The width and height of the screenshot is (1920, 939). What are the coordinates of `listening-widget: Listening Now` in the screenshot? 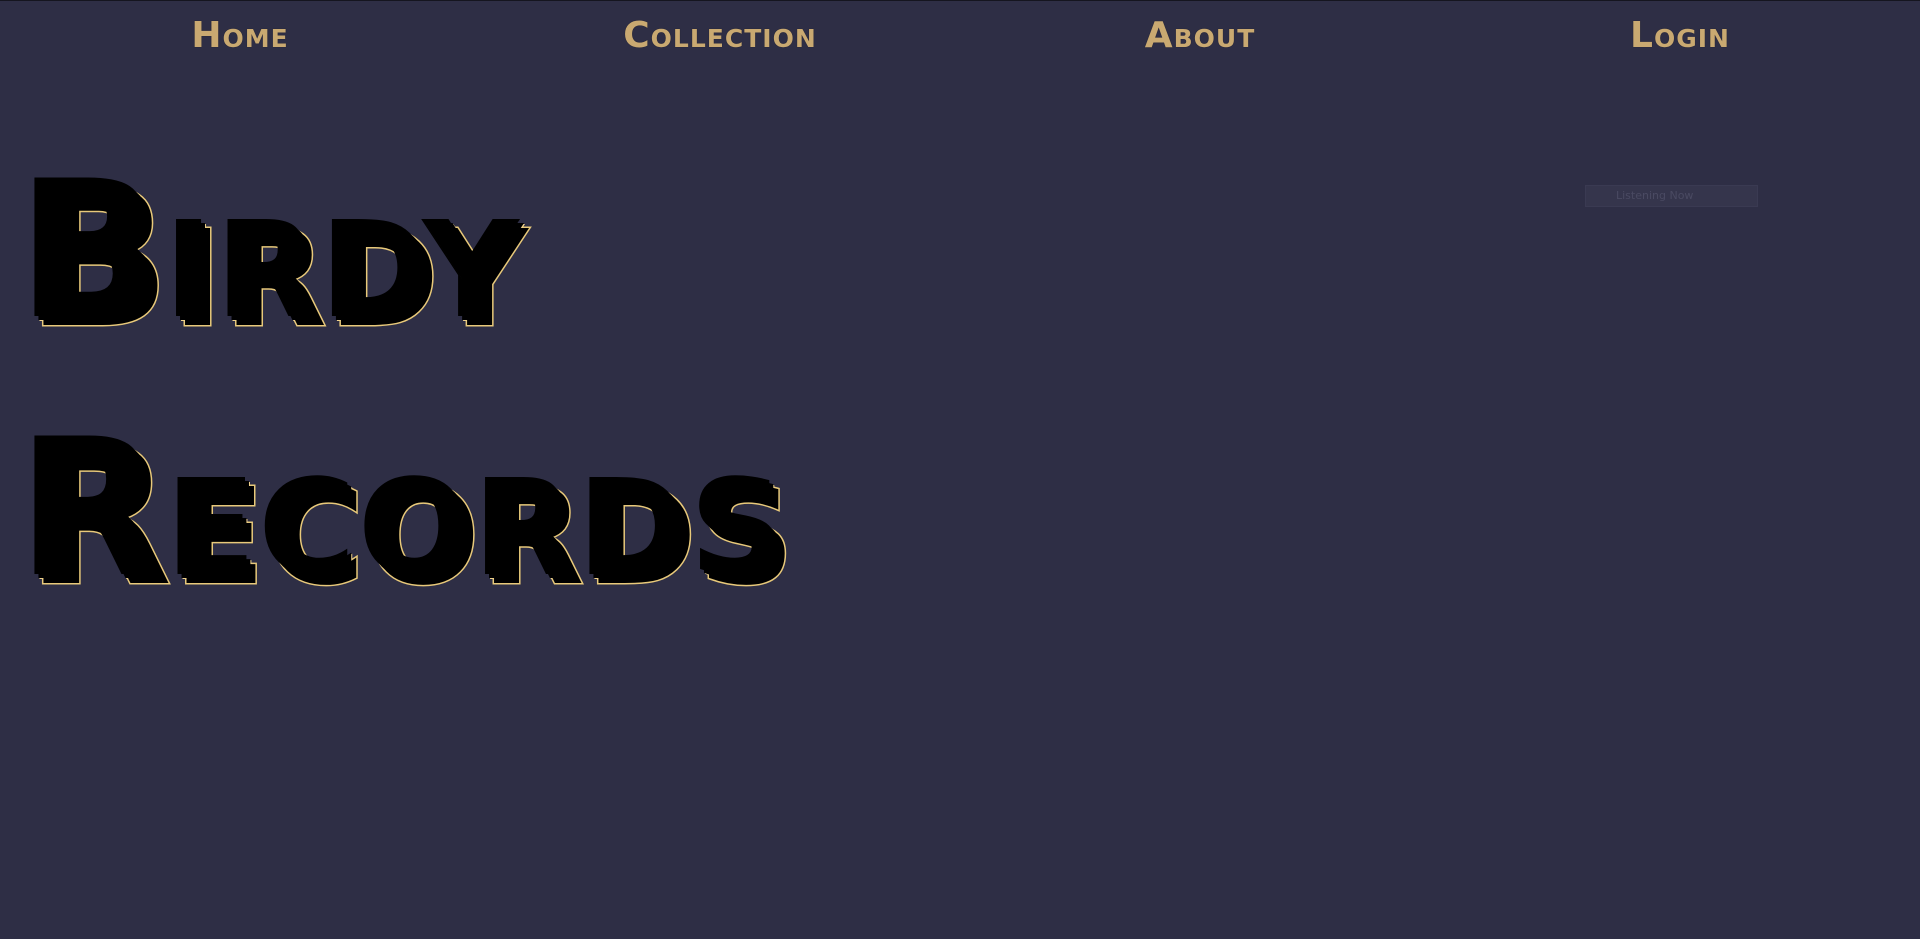 It's located at (1671, 196).